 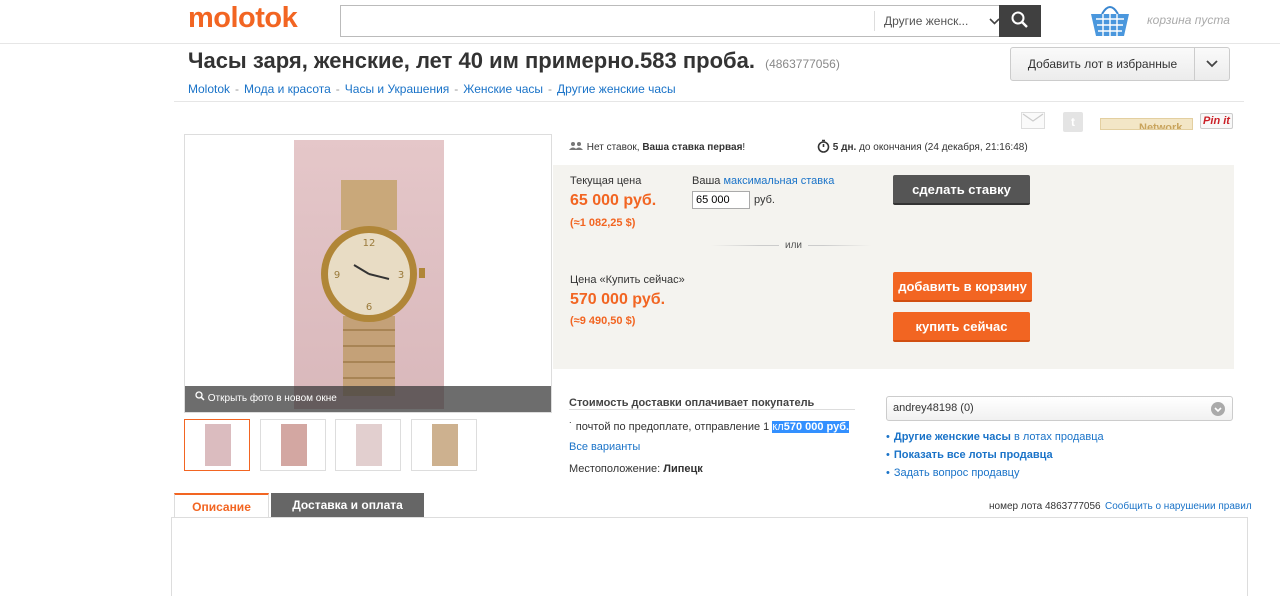 I want to click on current-price-usd: (≈1 082,25 $), so click(x=603, y=223).